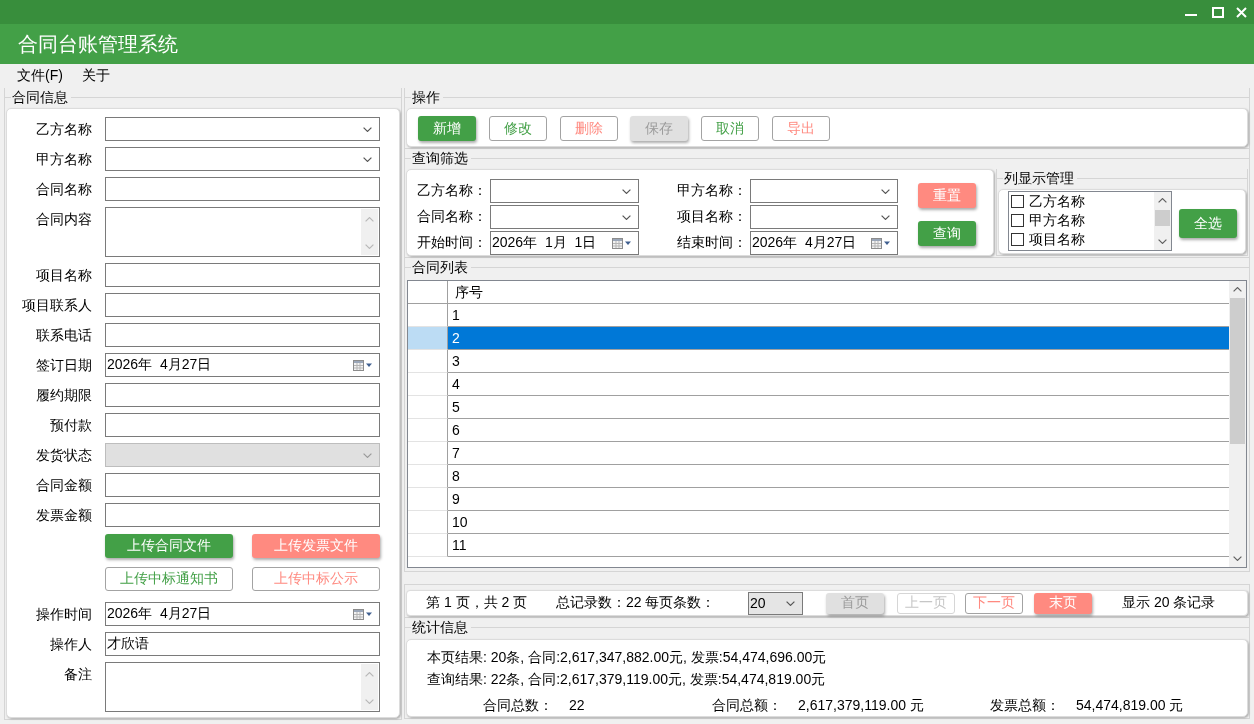 Image resolution: width=1254 pixels, height=724 pixels. Describe the element at coordinates (64, 395) in the screenshot. I see `field-label: 履约期限` at that location.